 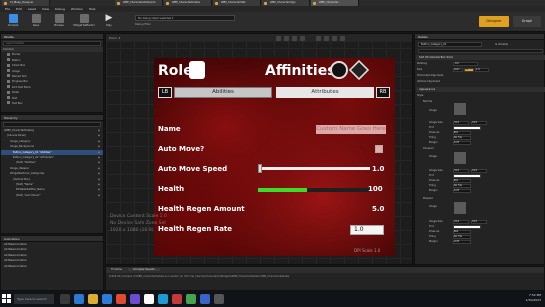 I want to click on auto-move-speed-label: Auto Move Speed, so click(x=193, y=169).